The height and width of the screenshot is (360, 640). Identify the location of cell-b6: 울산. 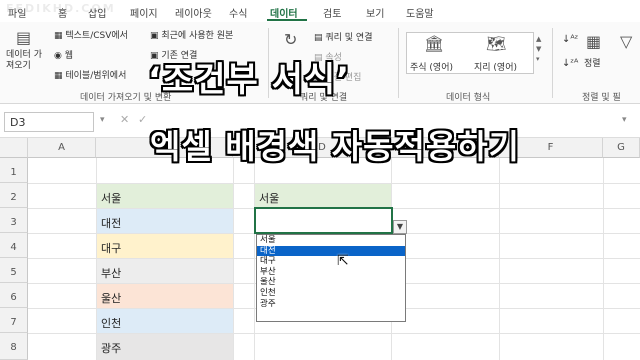
(165, 296).